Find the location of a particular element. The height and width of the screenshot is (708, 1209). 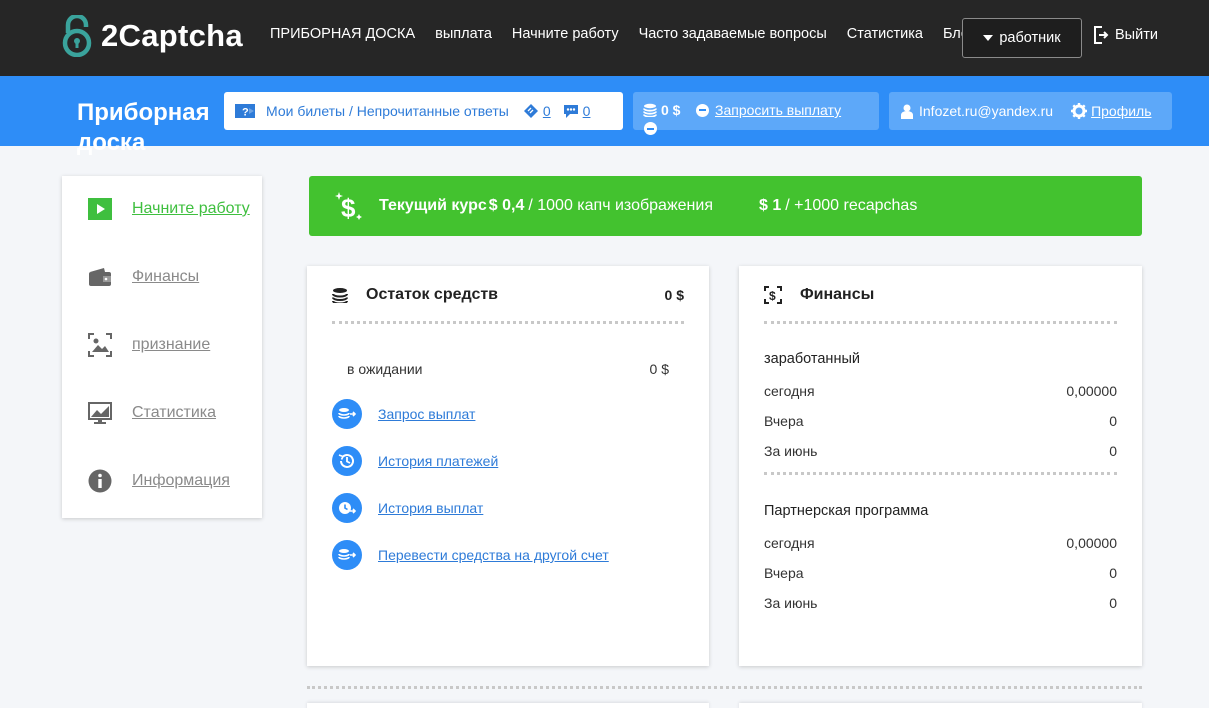

row-label: За июнь is located at coordinates (791, 451).